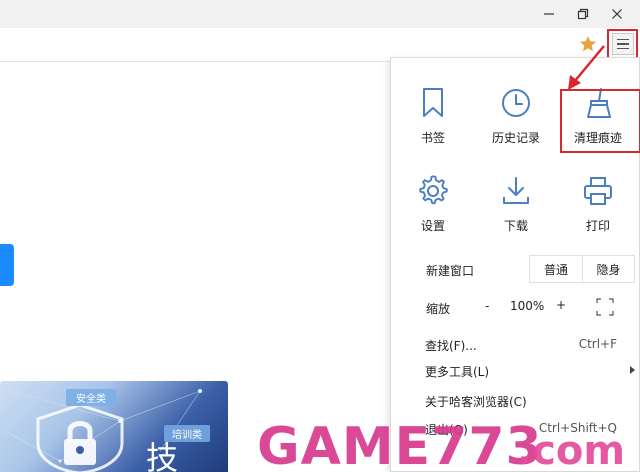 Image resolution: width=640 pixels, height=472 pixels. What do you see at coordinates (80, 437) in the screenshot?
I see `shield-lock-icon` at bounding box center [80, 437].